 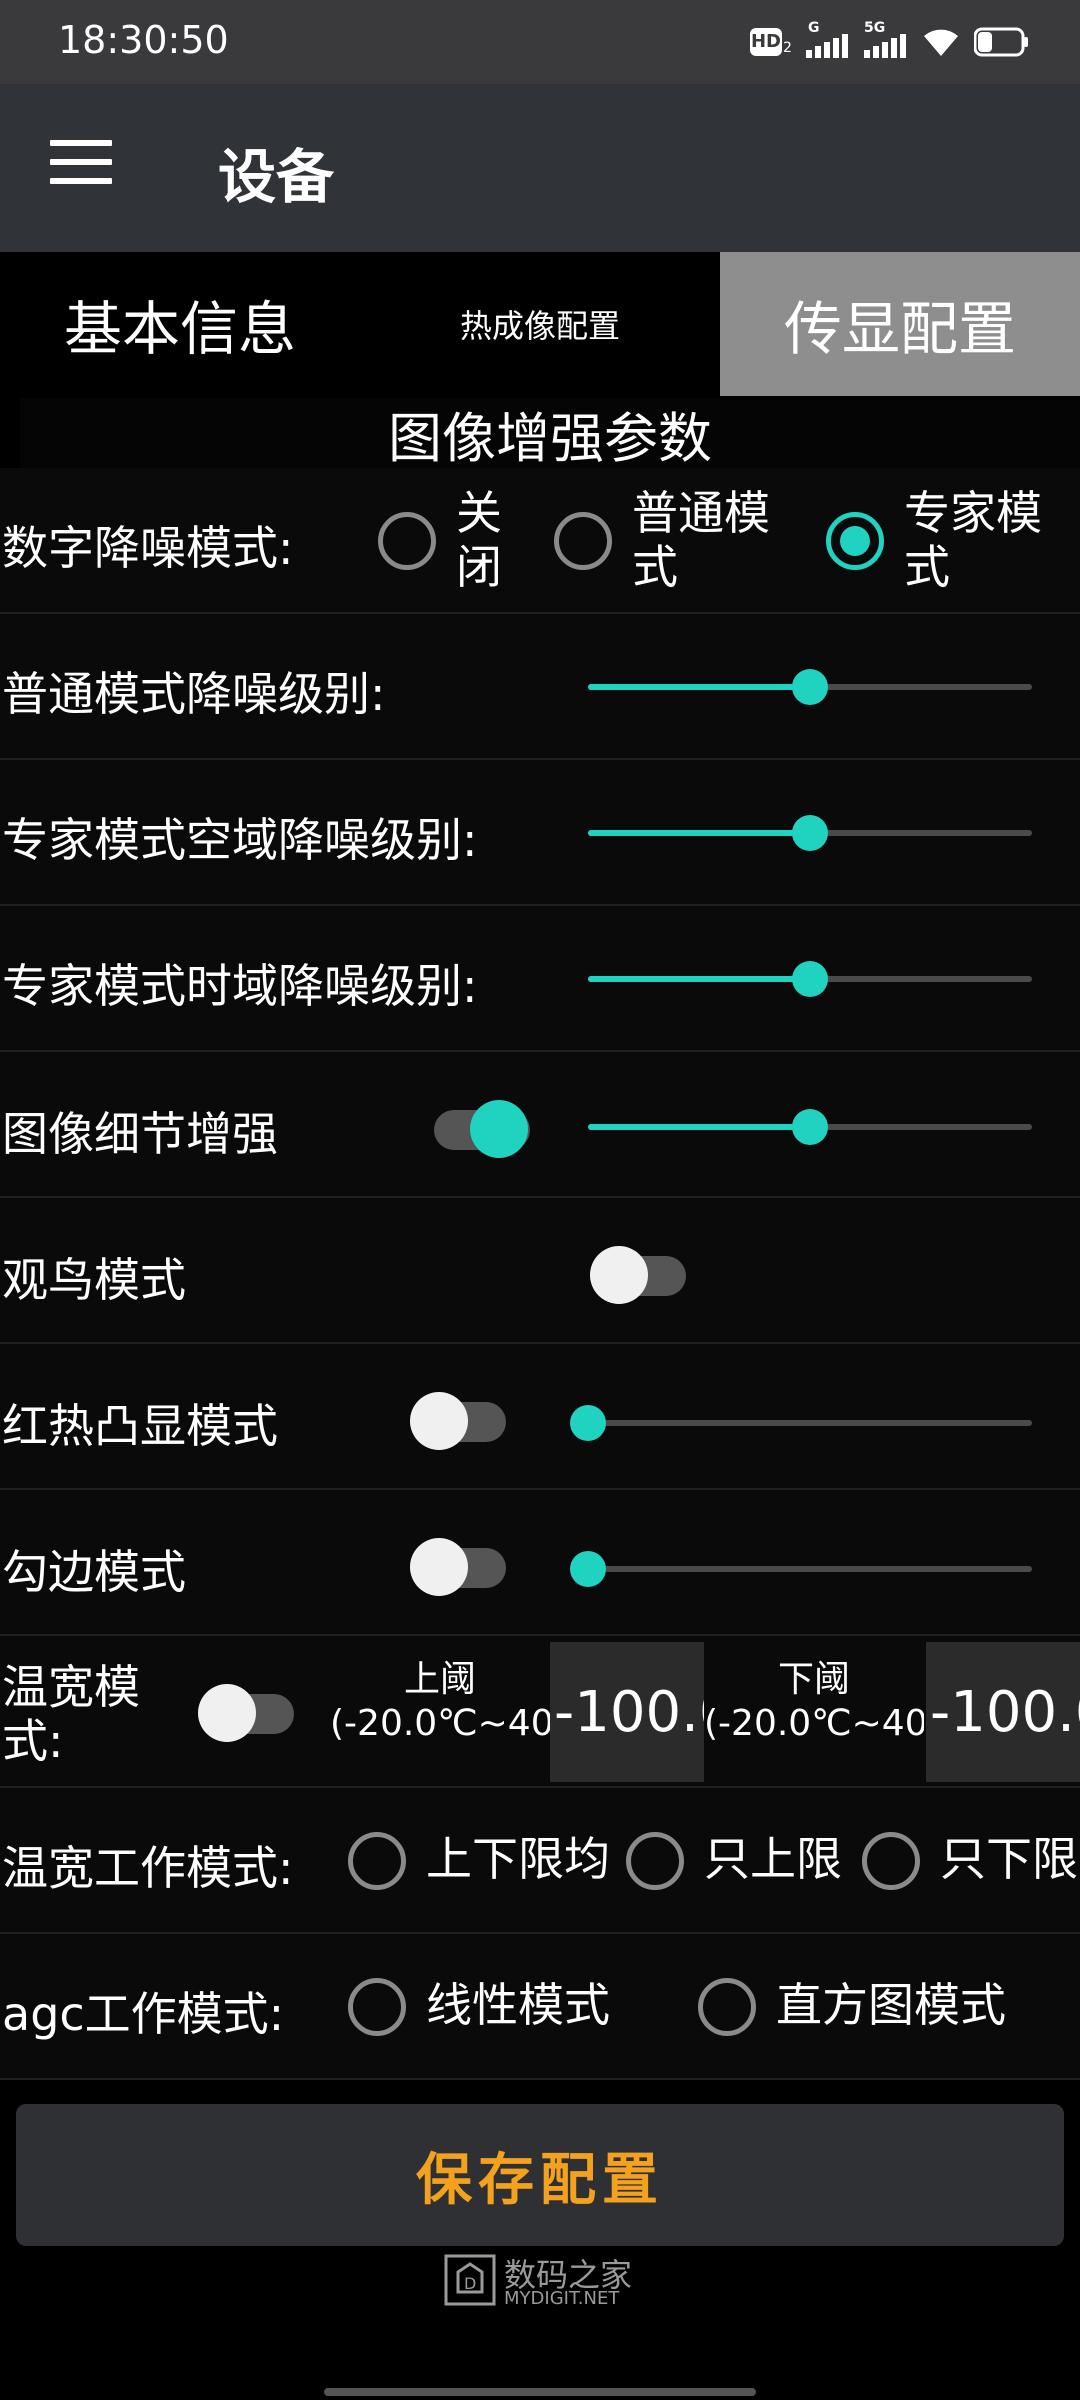 I want to click on temp-work-mode-row: 温宽工作模式: 上下限均 只上限 只下限, so click(x=540, y=1861).